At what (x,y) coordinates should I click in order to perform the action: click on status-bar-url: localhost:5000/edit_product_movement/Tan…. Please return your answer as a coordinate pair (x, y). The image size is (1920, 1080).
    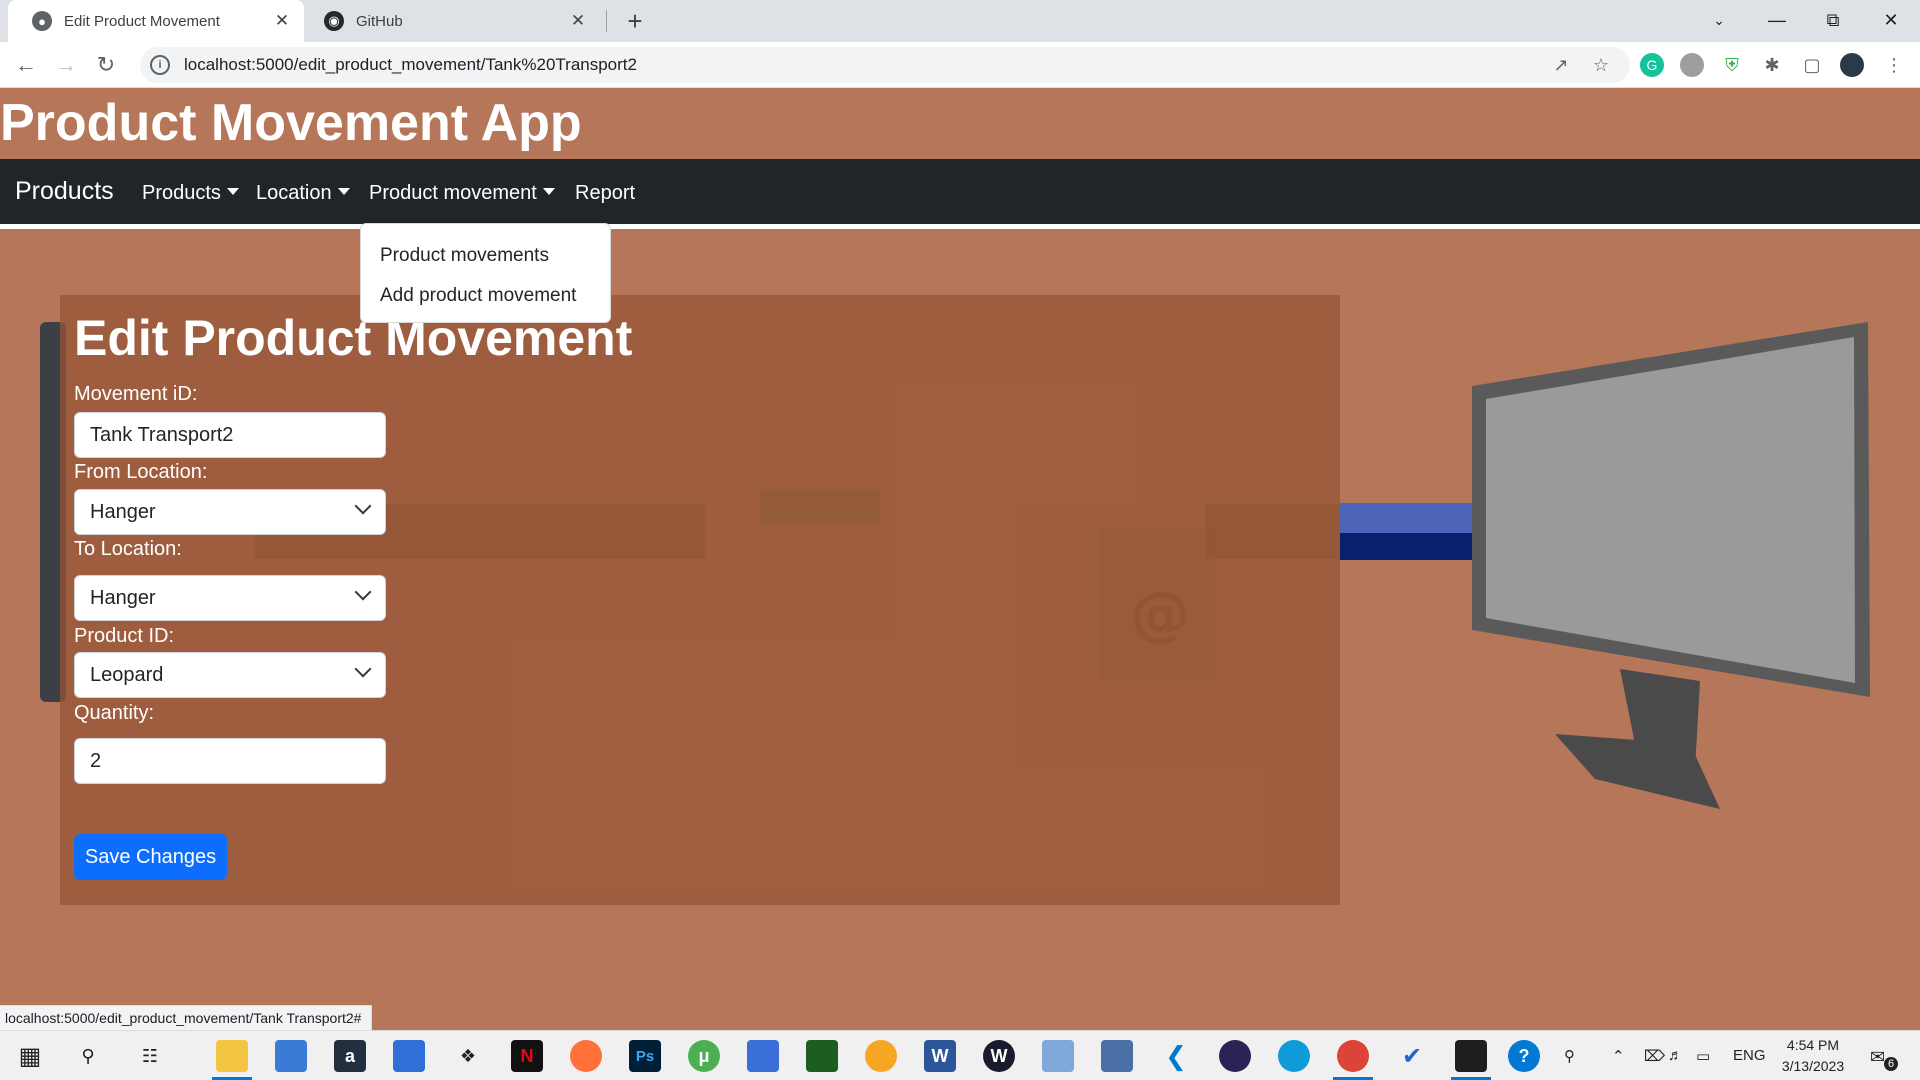
    Looking at the image, I should click on (186, 1018).